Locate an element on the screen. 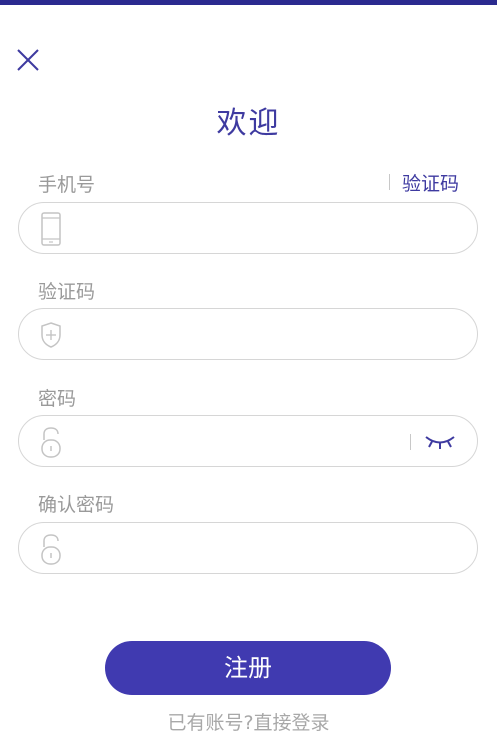  top-accent-bar is located at coordinates (248, 2).